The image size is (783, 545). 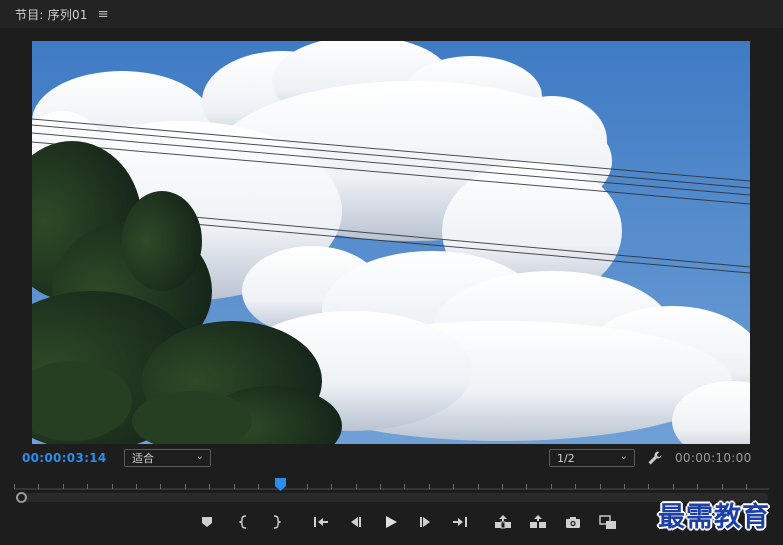 I want to click on mark-out-button, so click(x=276, y=522).